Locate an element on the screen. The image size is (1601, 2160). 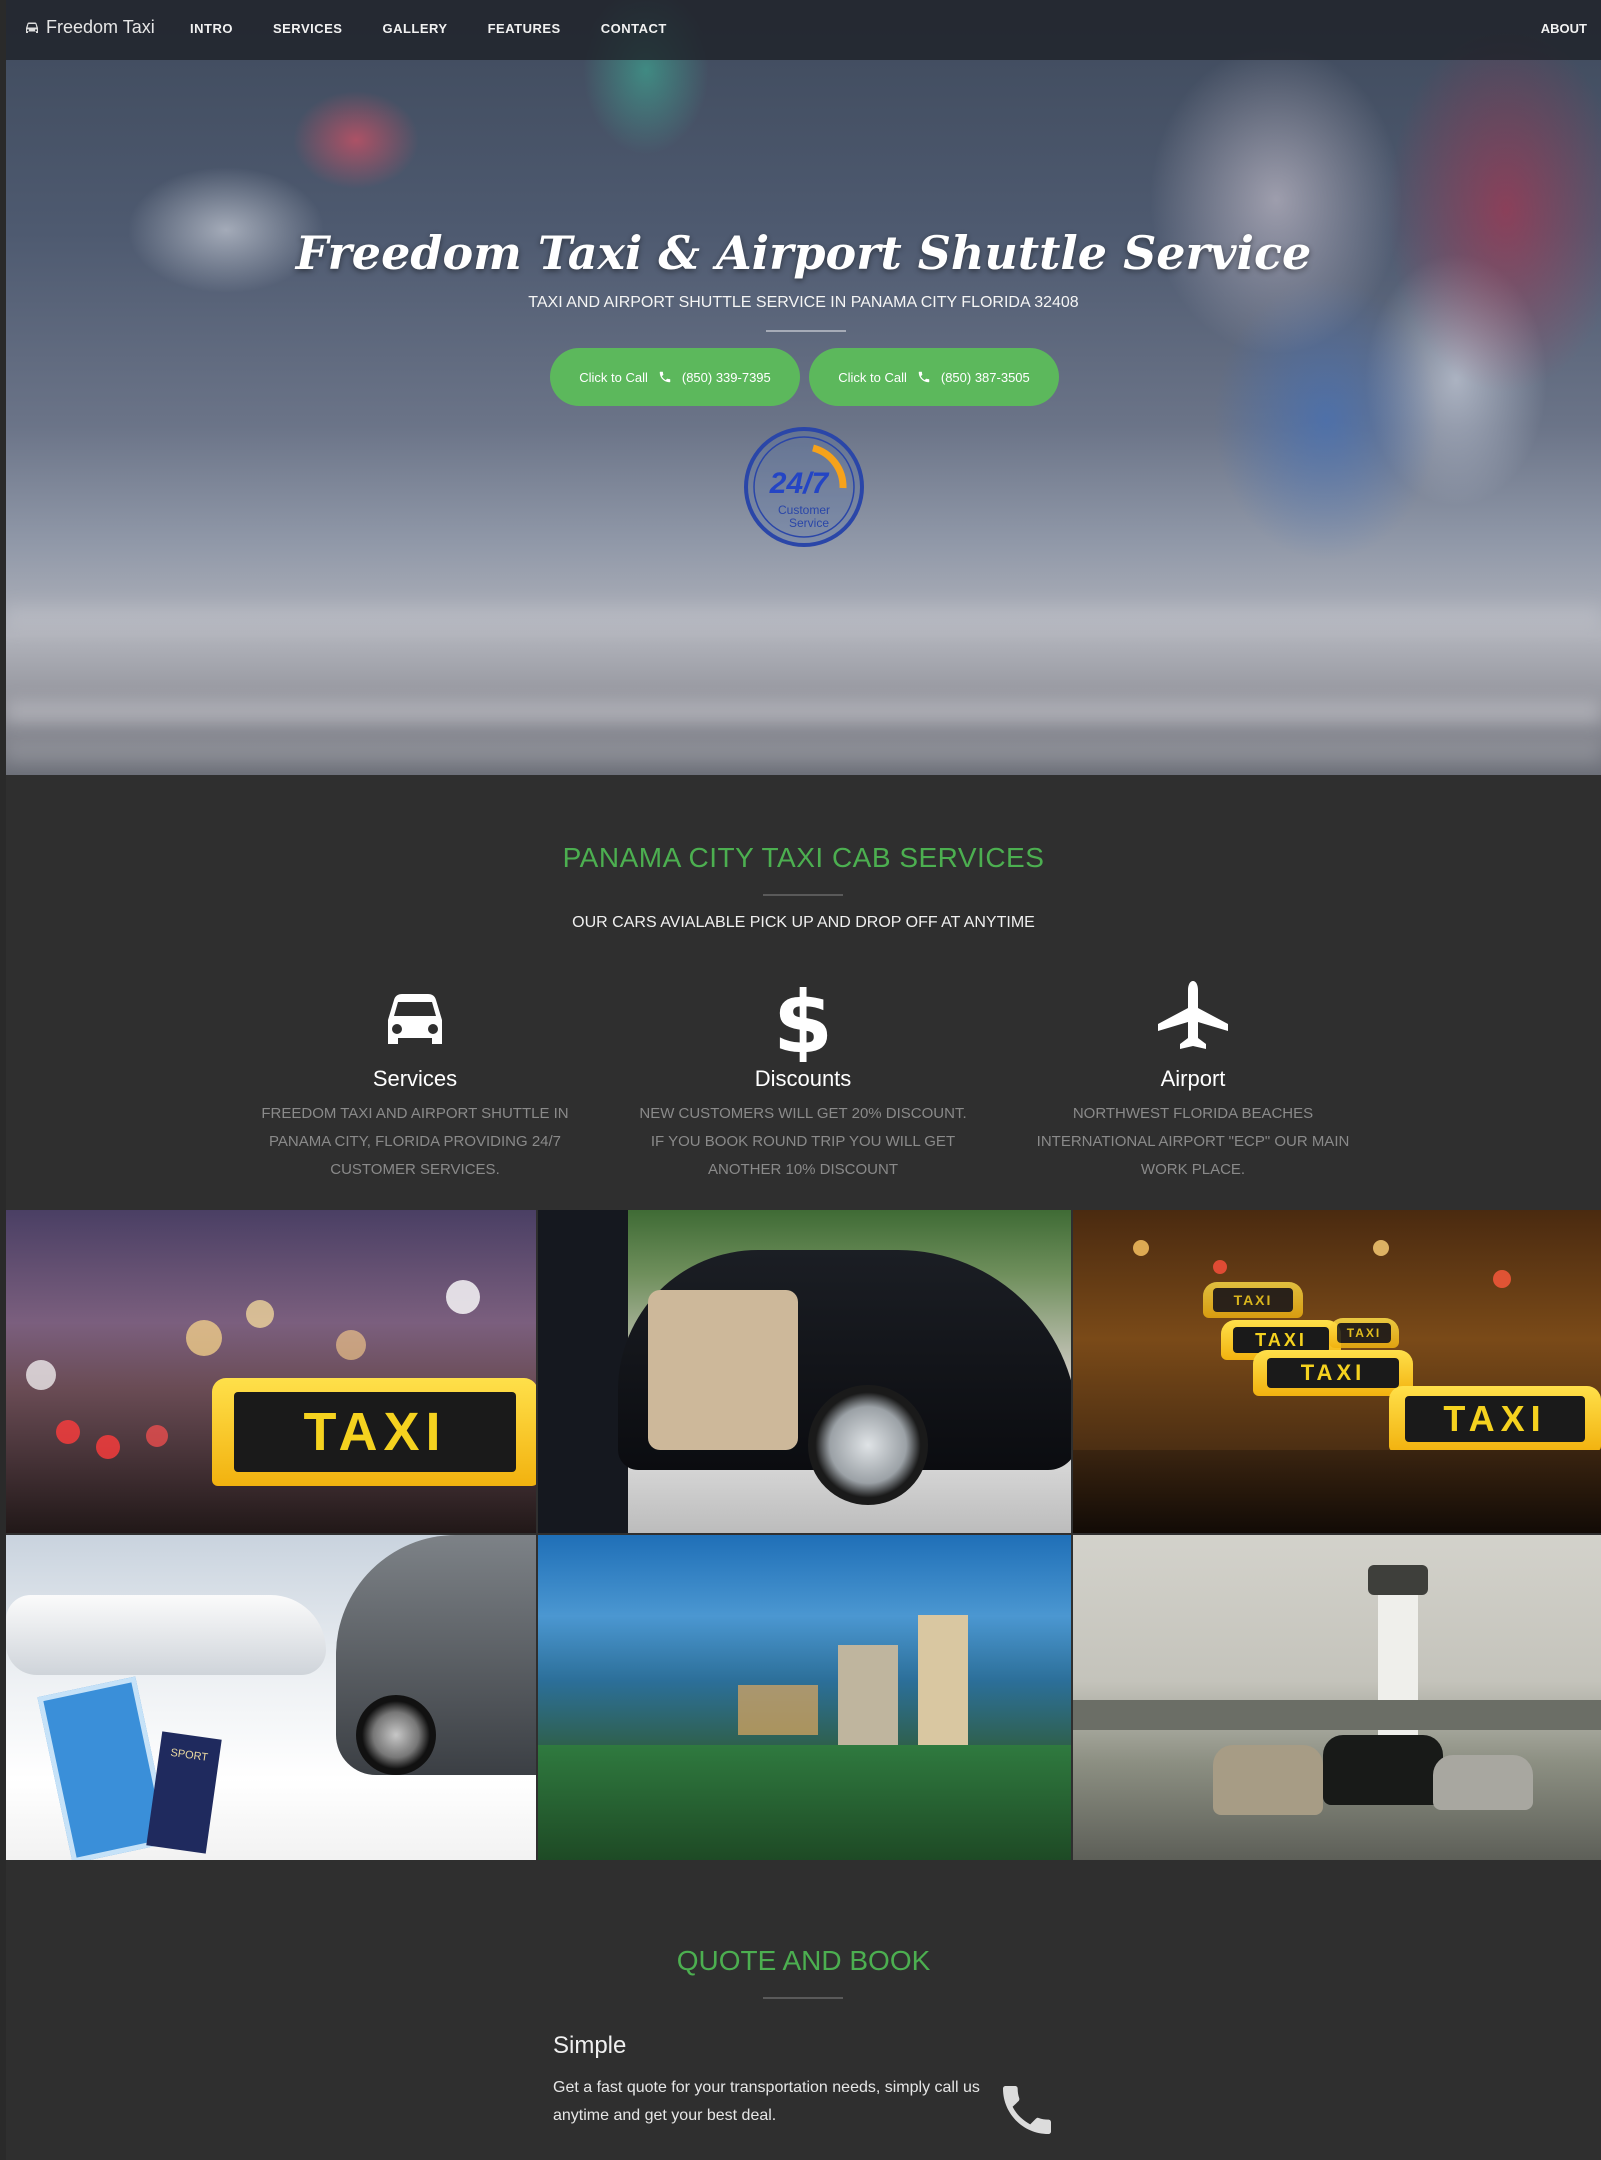
nav-gallery: GALLERY is located at coordinates (414, 28).